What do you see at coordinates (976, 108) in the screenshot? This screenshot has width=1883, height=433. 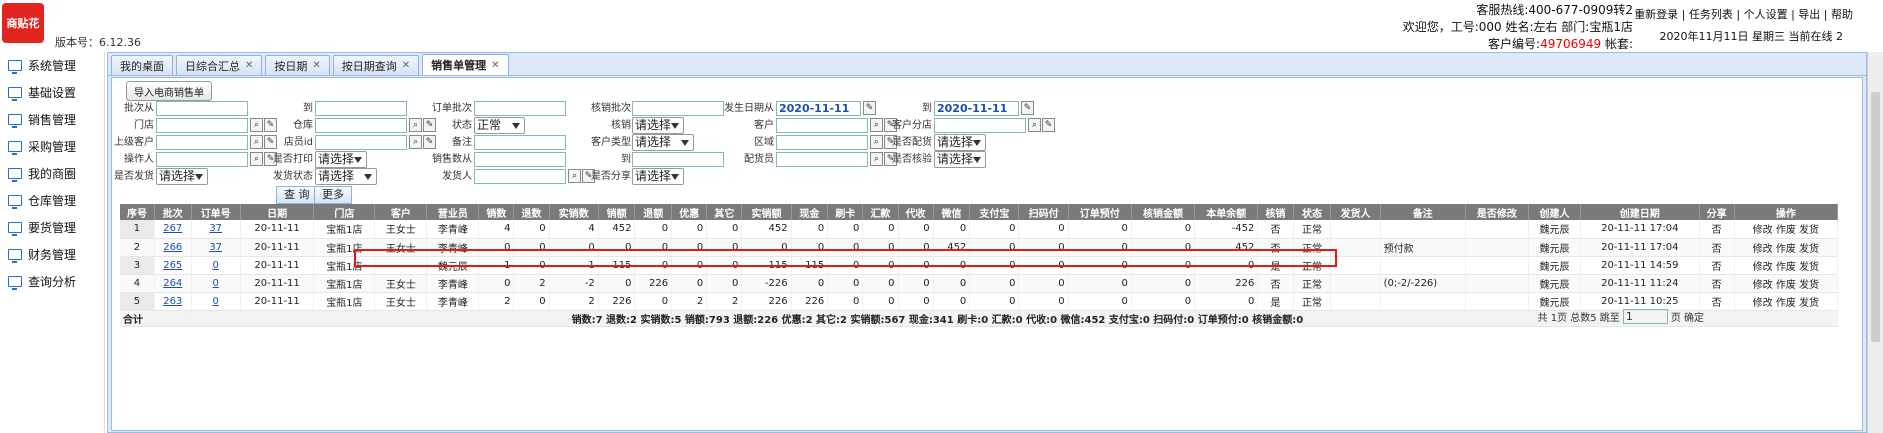 I see `date-to-input: 2020-11-11` at bounding box center [976, 108].